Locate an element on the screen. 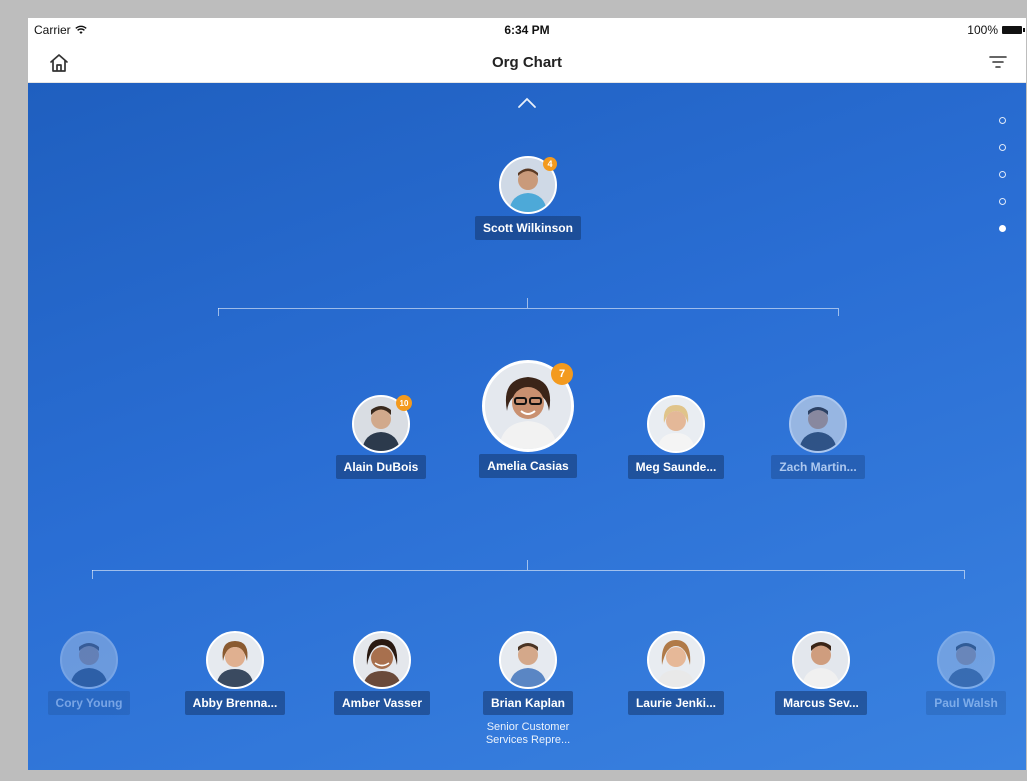 The width and height of the screenshot is (1027, 781). org-node-report: Cory Young is located at coordinates (89, 673).